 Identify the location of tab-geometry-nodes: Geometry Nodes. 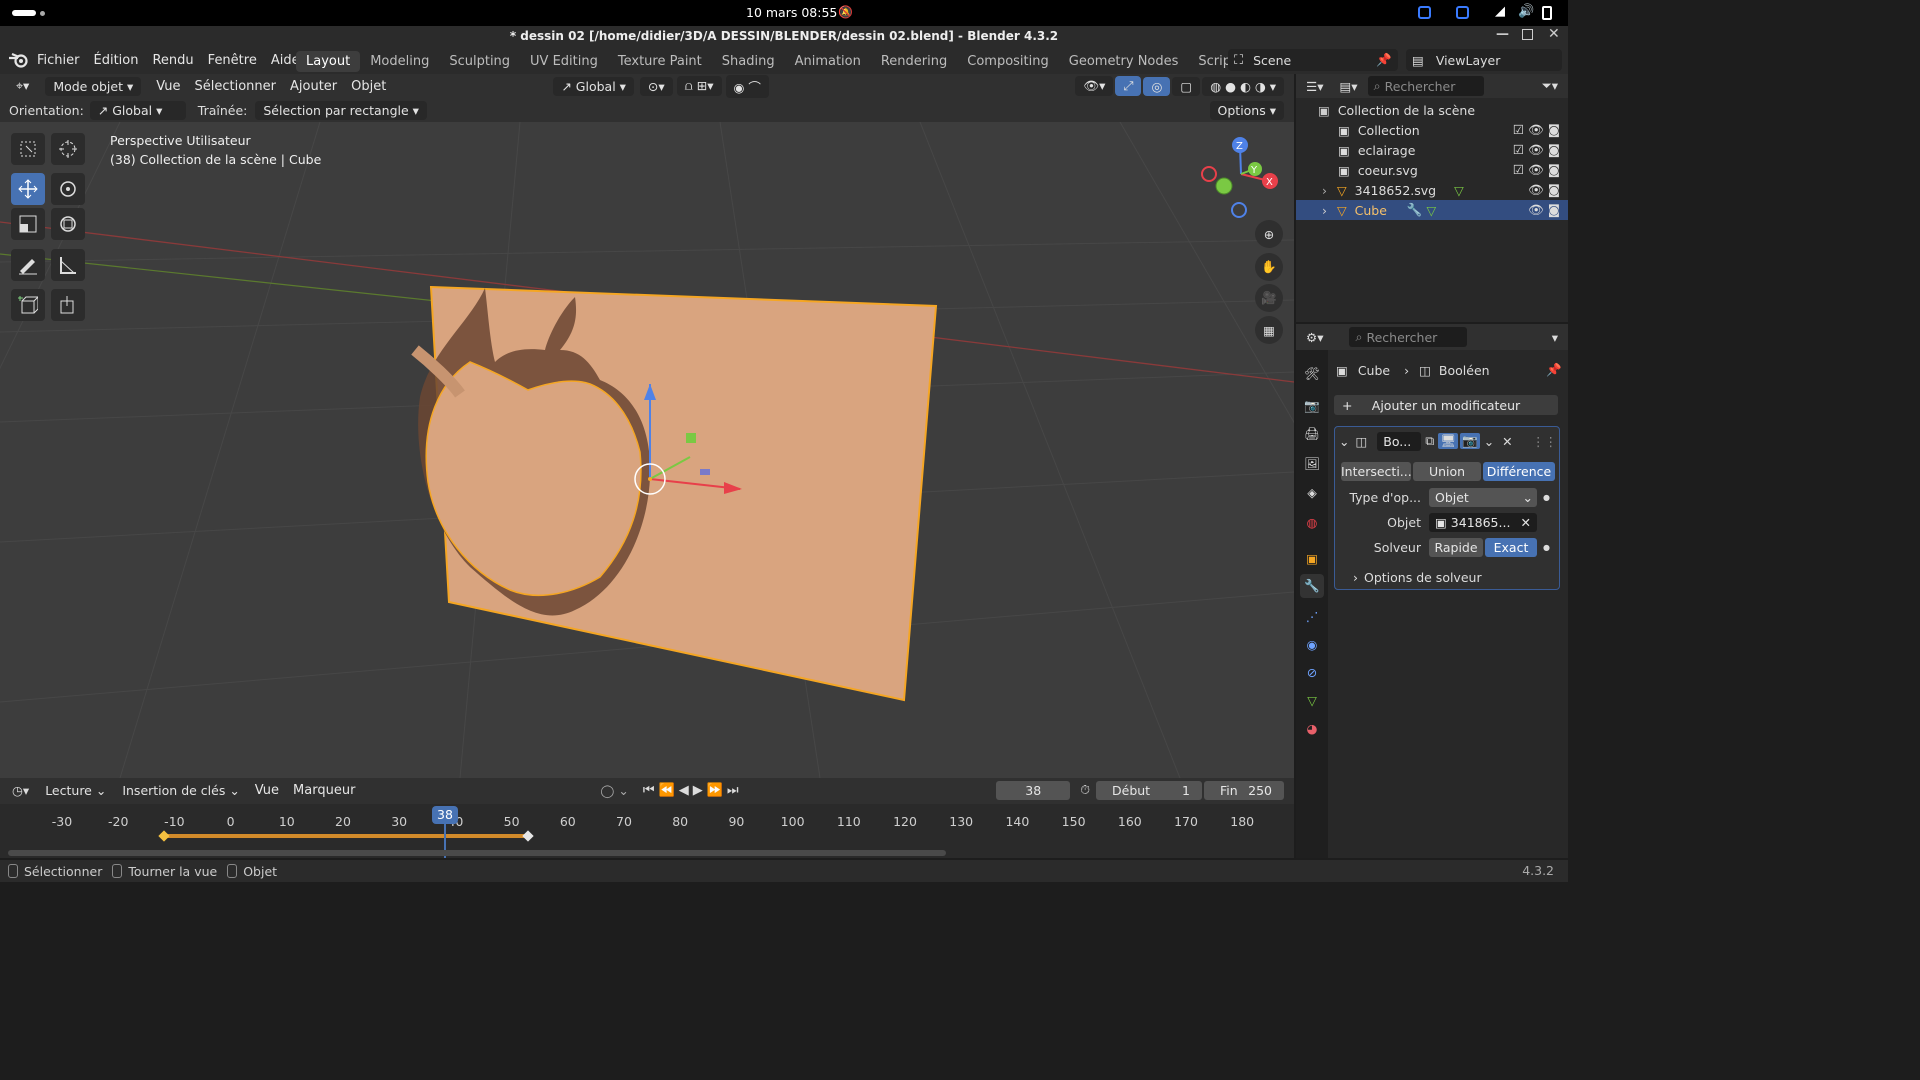
(1124, 61).